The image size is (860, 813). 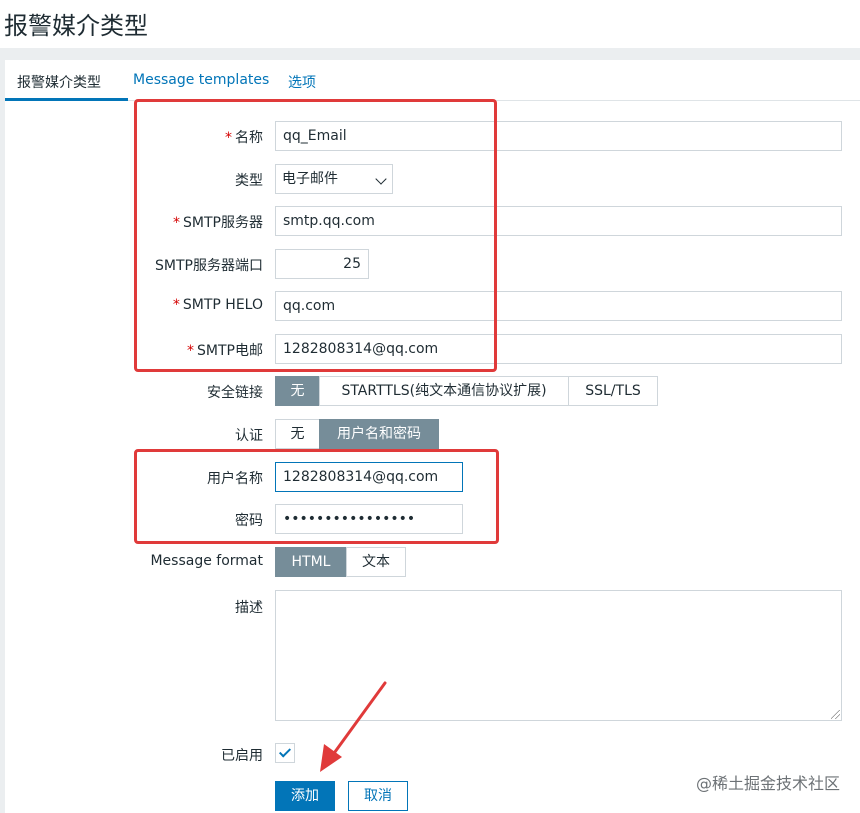 I want to click on message-format-segmented: HTML 文本, so click(x=340, y=562).